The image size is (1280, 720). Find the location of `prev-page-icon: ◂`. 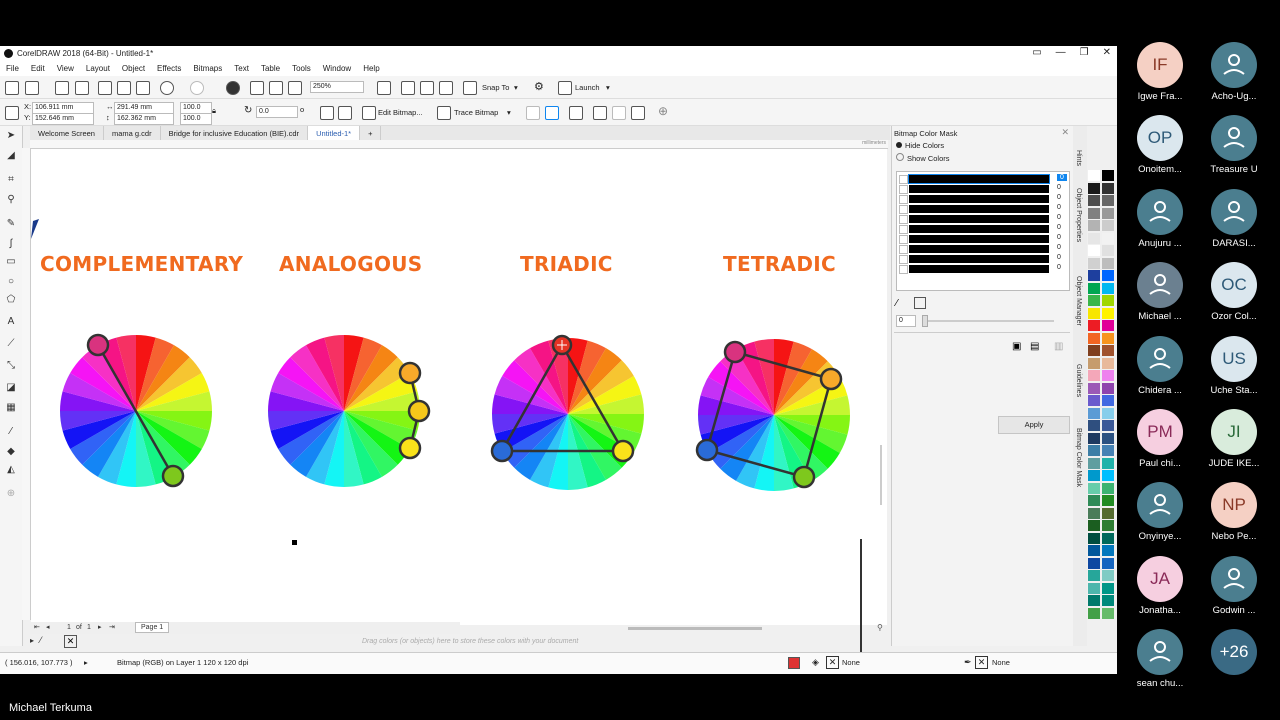

prev-page-icon: ◂ is located at coordinates (48, 627).